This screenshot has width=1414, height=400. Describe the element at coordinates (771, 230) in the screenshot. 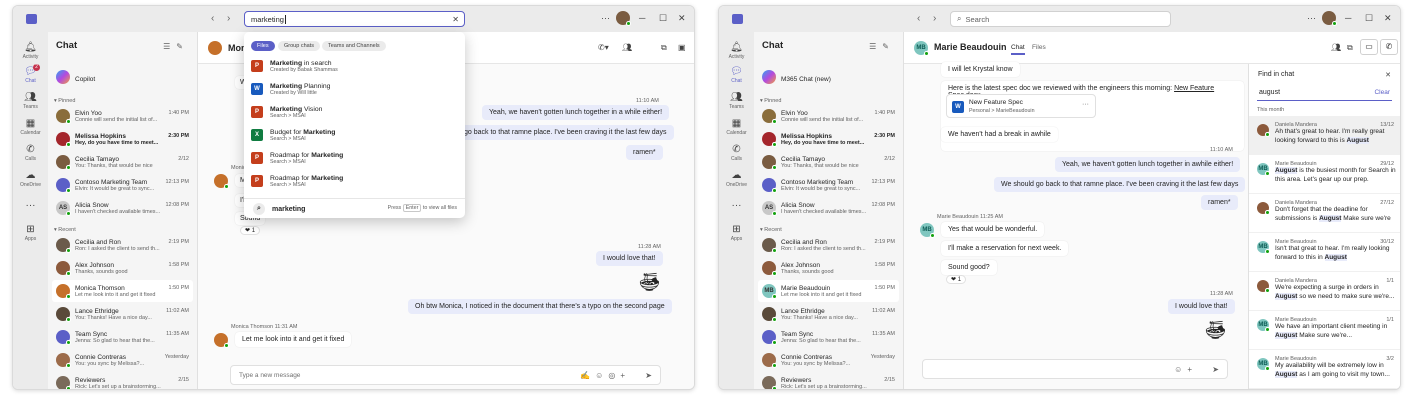

I see `recent-section-label: ▾ Recent` at that location.